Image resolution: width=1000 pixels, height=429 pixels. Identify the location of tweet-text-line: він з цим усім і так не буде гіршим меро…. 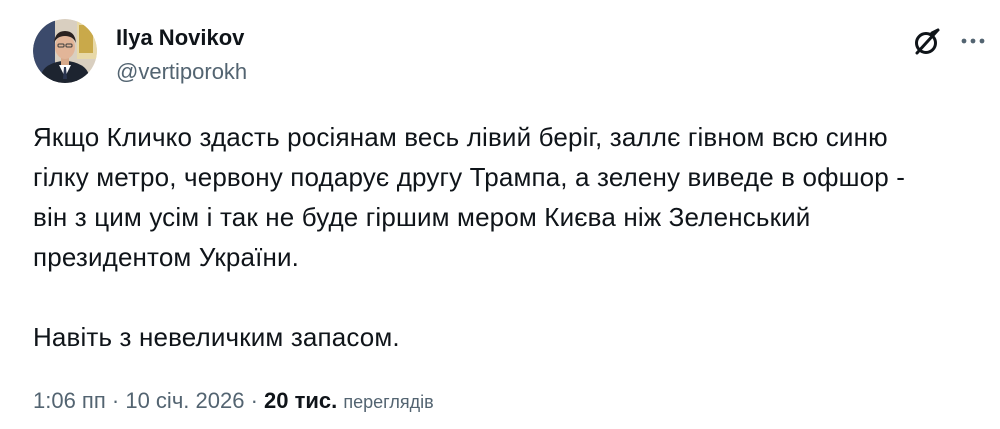
(422, 217).